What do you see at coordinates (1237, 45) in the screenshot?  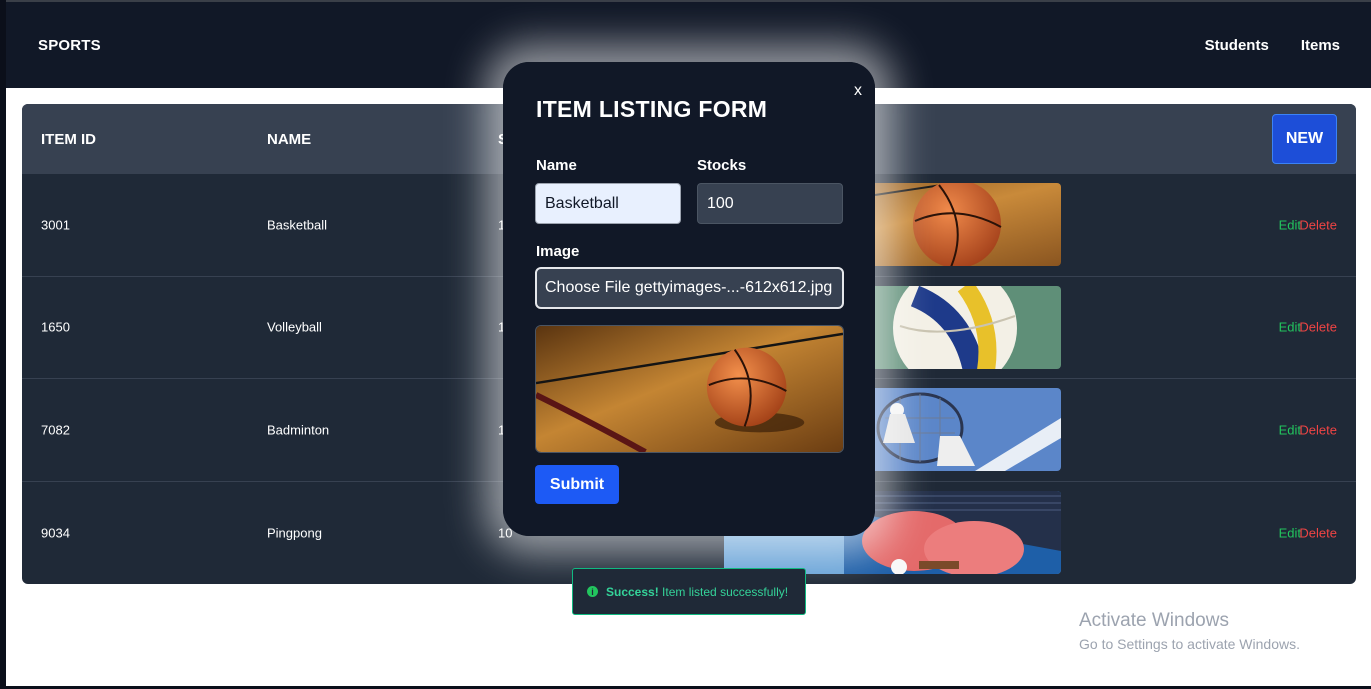 I see `nav-link-students: Students` at bounding box center [1237, 45].